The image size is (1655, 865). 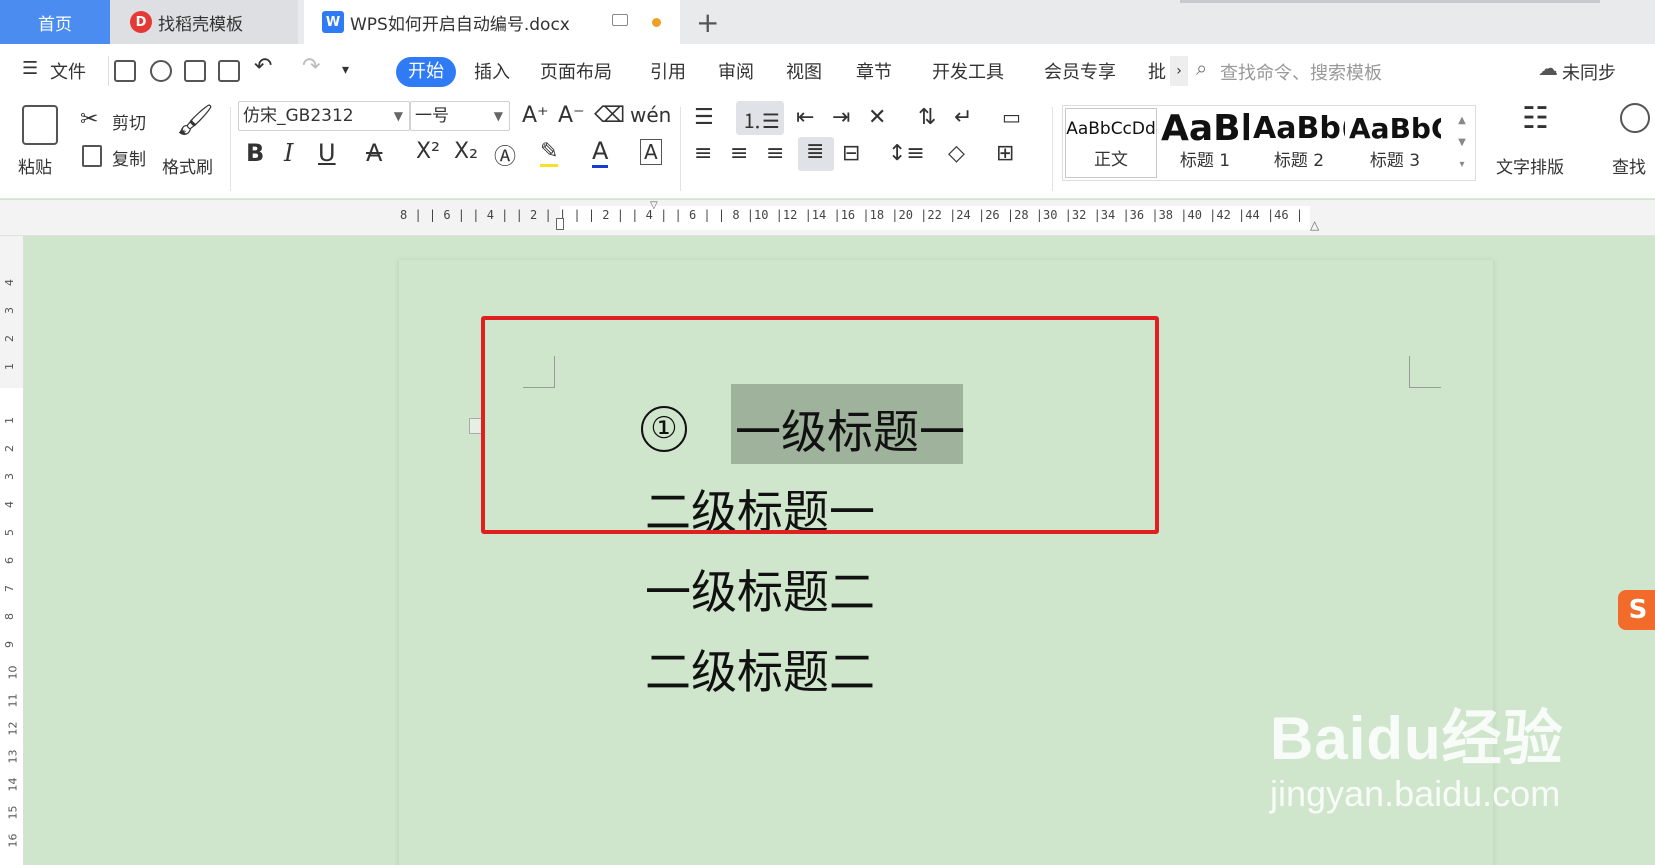 I want to click on text-effect-icon: Ⓐ, so click(x=505, y=155).